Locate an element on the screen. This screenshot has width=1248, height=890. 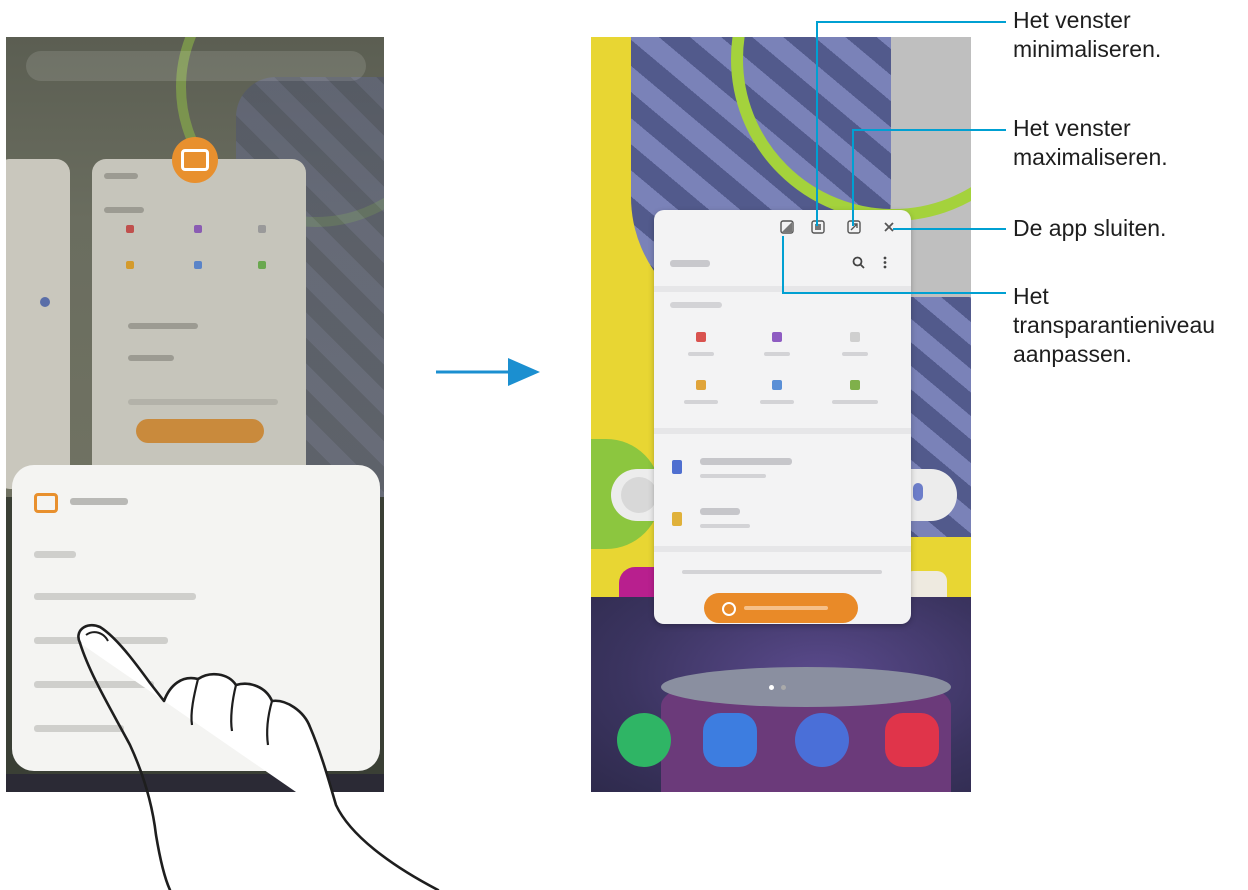
more-options-icon is located at coordinates (885, 262).